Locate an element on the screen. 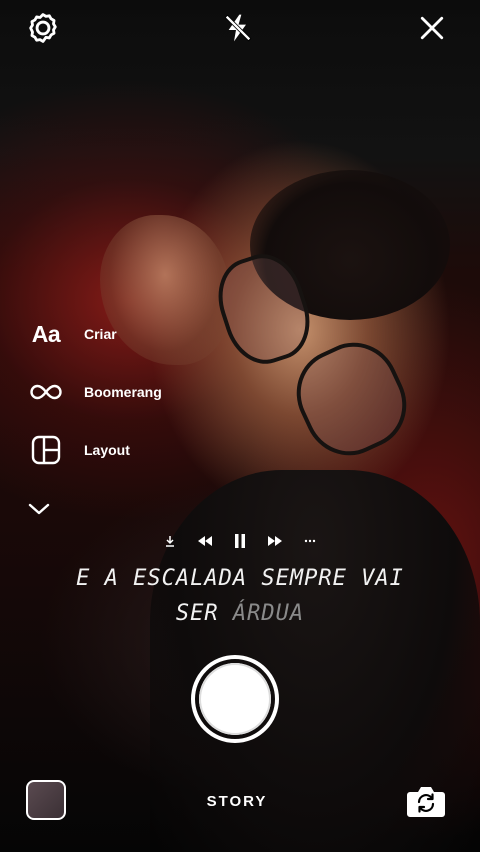 The height and width of the screenshot is (852, 480). lyric-line-2-main: SER is located at coordinates (197, 613).